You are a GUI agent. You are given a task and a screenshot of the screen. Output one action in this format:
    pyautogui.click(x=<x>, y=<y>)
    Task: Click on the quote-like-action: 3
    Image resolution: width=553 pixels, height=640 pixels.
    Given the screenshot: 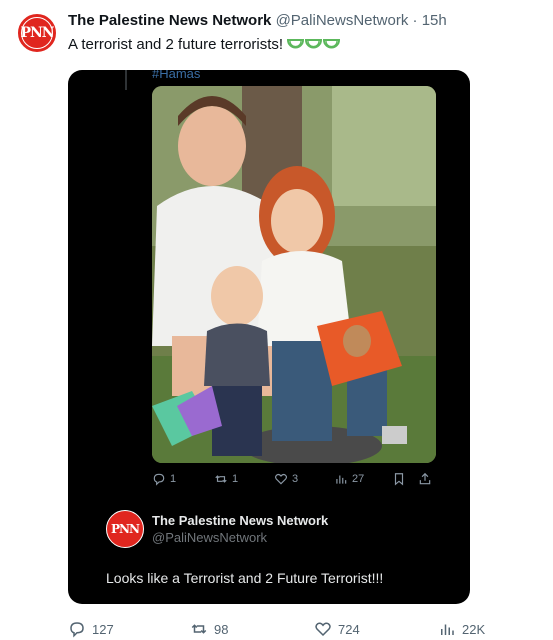 What is the action you would take?
    pyautogui.click(x=286, y=479)
    